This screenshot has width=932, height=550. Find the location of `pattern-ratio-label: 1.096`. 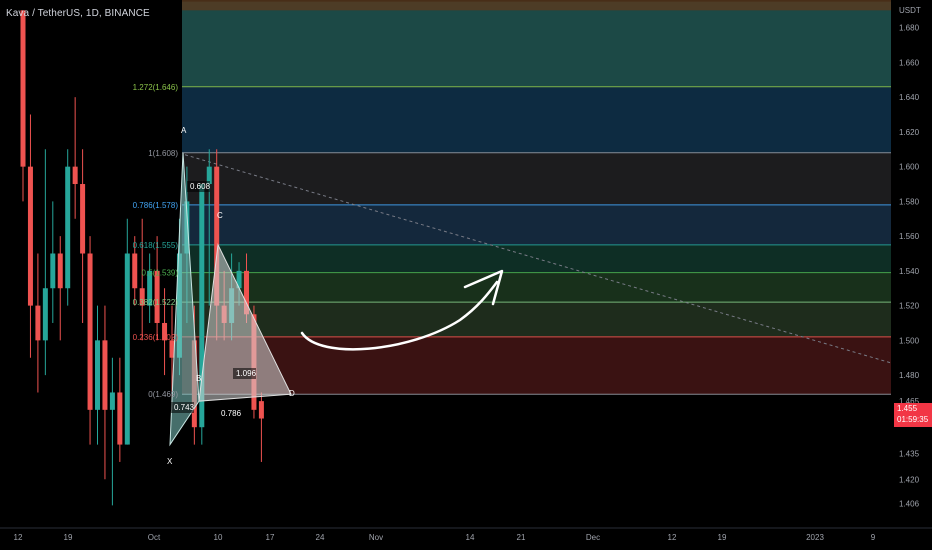

pattern-ratio-label: 1.096 is located at coordinates (246, 373).